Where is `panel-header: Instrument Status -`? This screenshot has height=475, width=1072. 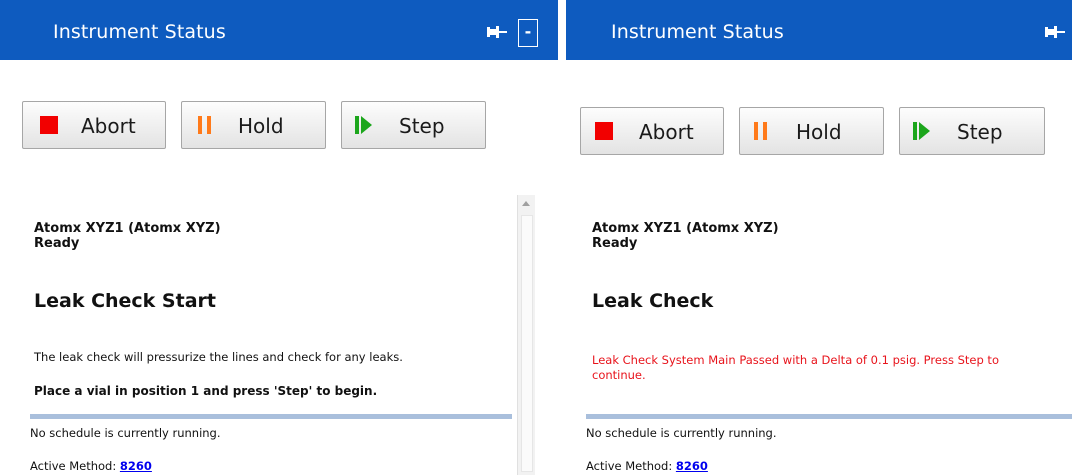
panel-header: Instrument Status - is located at coordinates (279, 30).